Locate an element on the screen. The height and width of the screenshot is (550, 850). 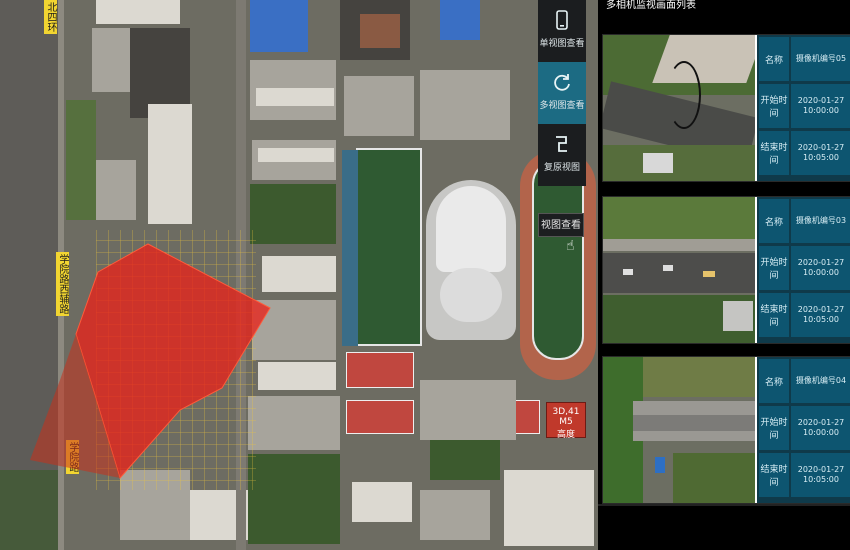
multi-view-button: 多视图查看 is located at coordinates (562, 93).